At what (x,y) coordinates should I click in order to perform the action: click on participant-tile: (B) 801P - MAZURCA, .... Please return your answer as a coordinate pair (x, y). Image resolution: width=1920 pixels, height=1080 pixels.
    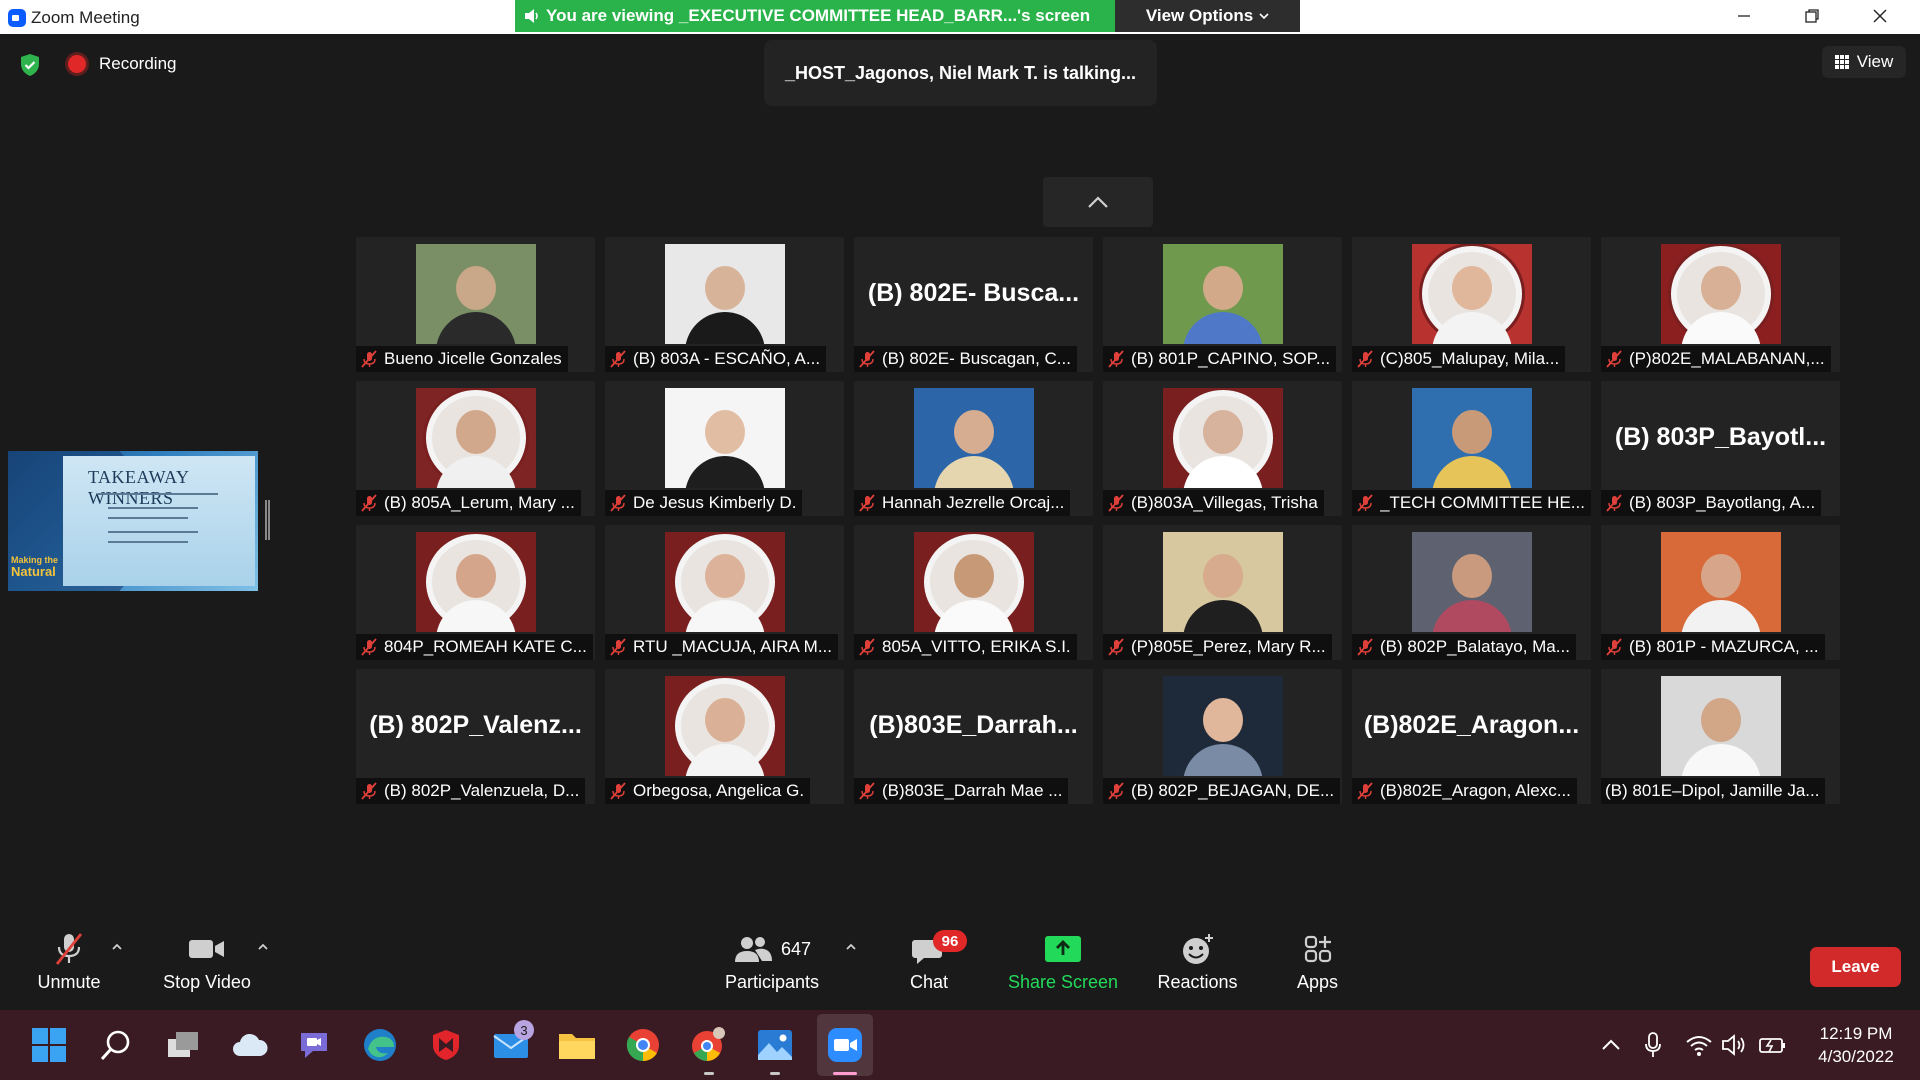
    Looking at the image, I should click on (1720, 592).